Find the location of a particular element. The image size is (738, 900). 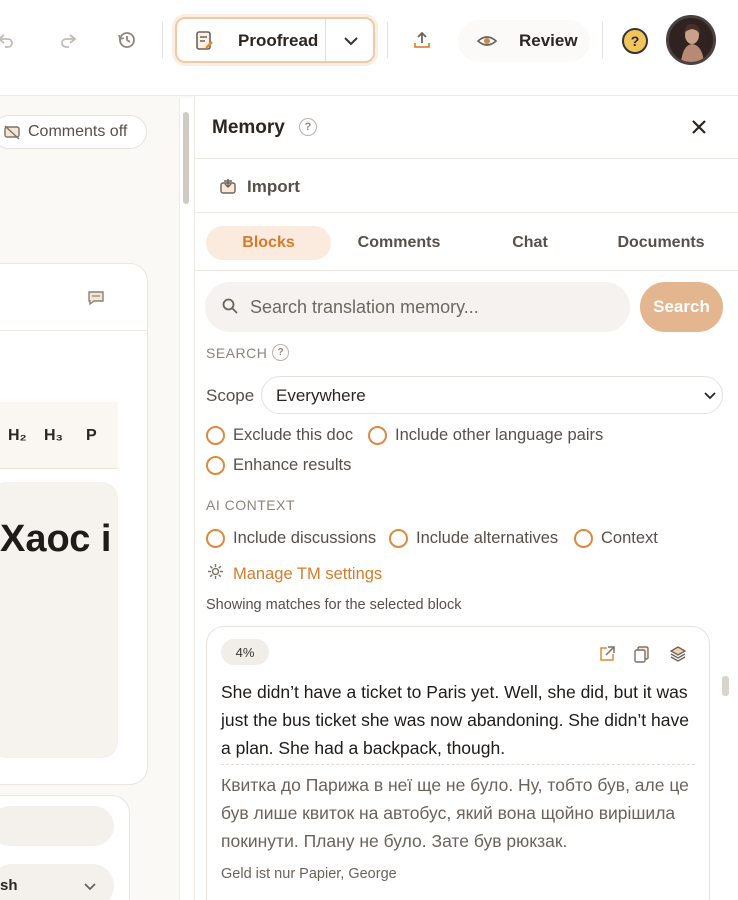

comment-off-icon is located at coordinates (12, 135).